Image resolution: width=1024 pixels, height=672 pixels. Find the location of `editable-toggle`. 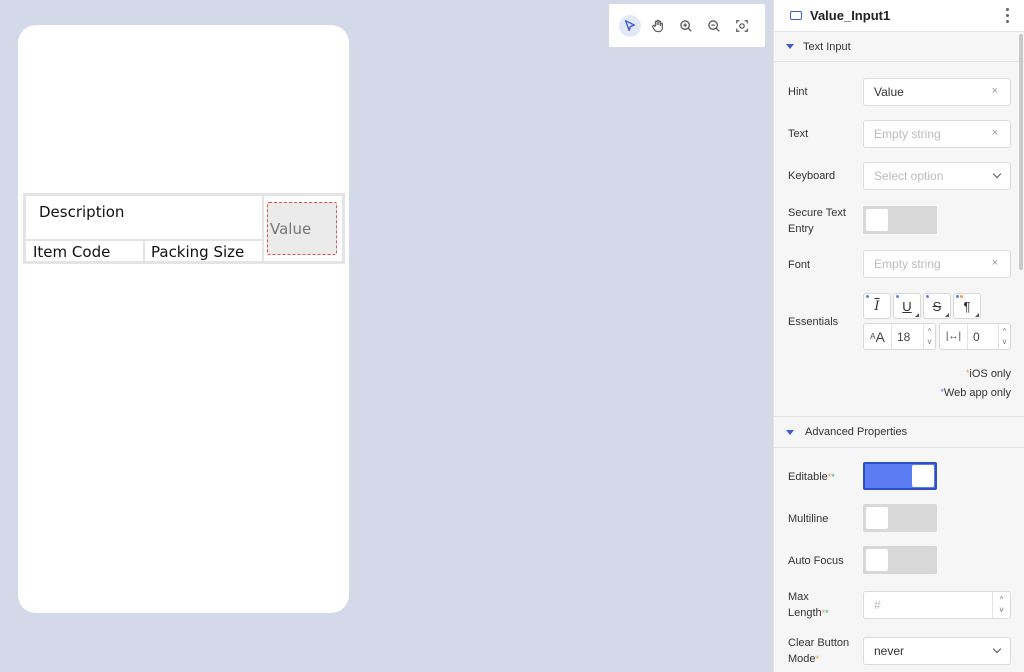

editable-toggle is located at coordinates (900, 476).